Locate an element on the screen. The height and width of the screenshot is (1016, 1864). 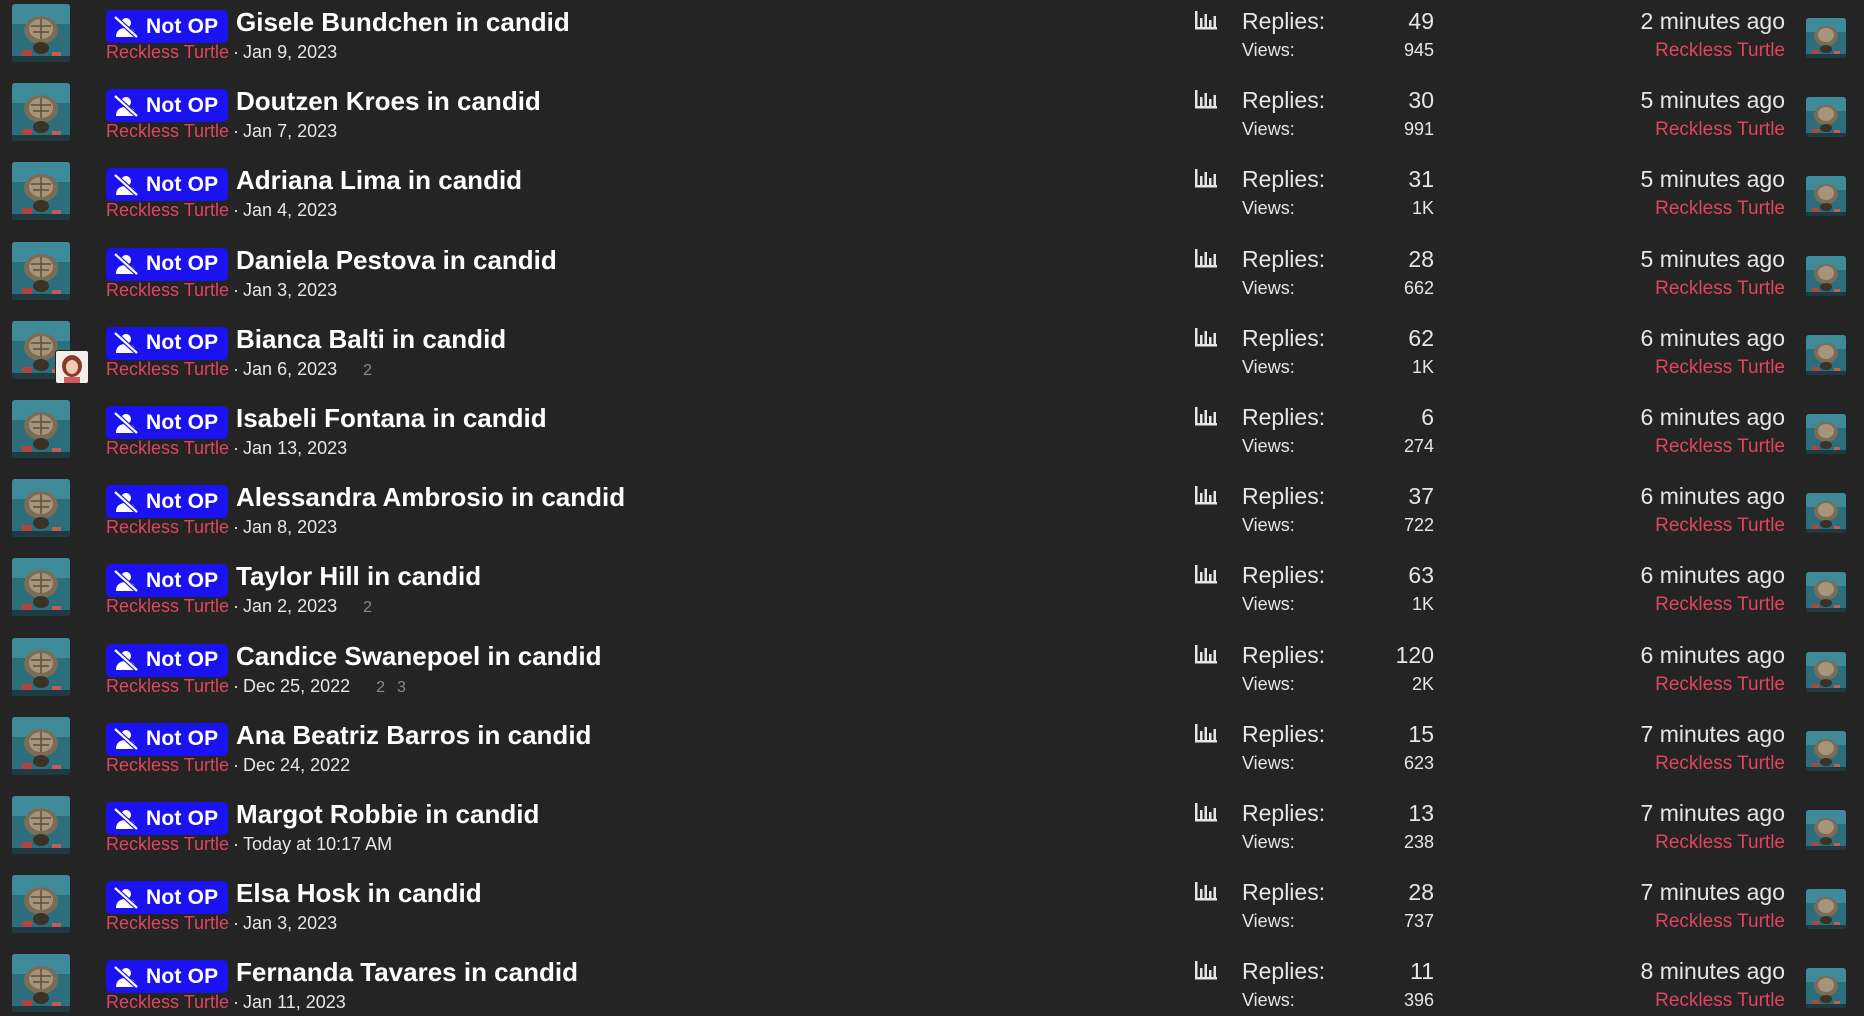
thread-date: Jan 11, 2023 is located at coordinates (294, 1002).